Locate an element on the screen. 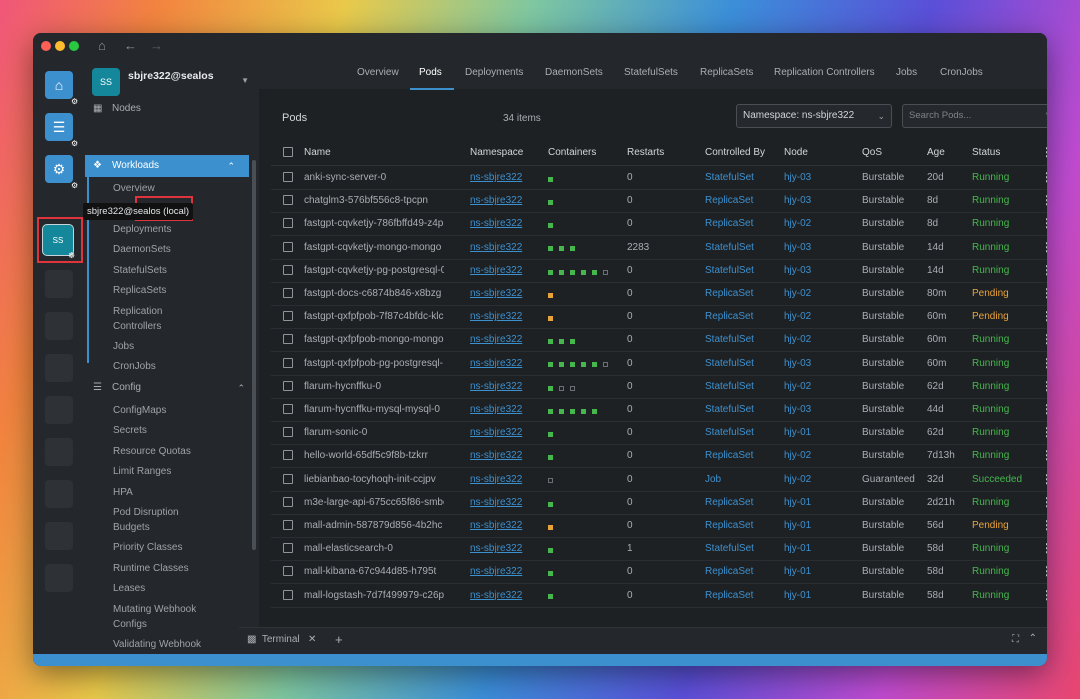  chevron-up-icon: ⌃ is located at coordinates (1033, 638).